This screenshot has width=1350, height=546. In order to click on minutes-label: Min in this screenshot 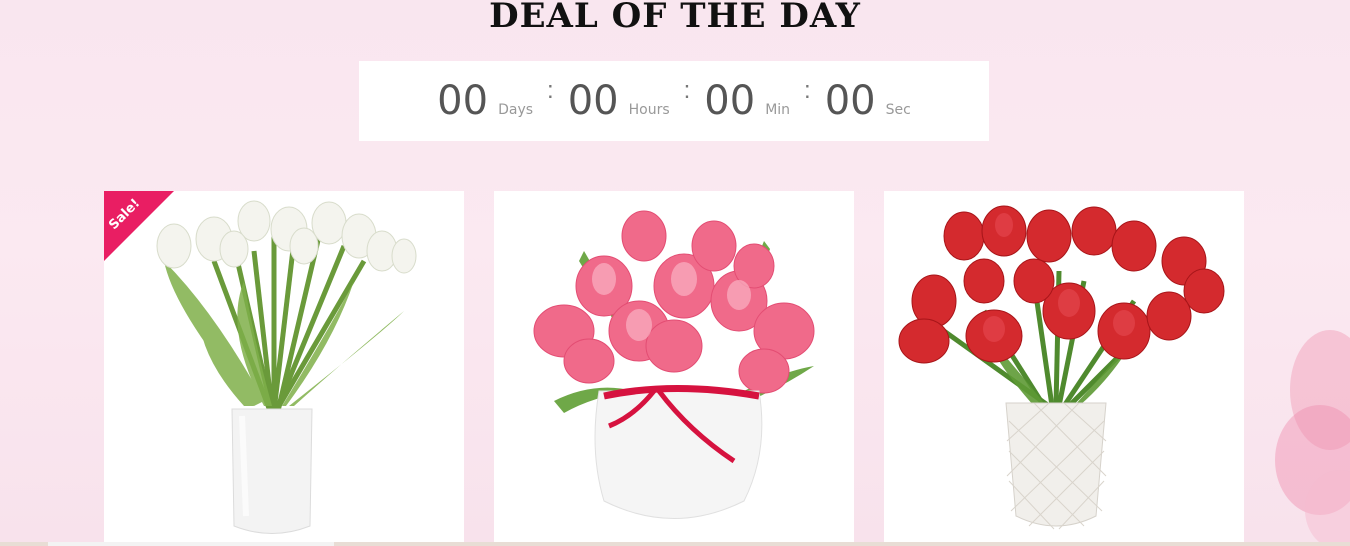, I will do `click(778, 110)`.